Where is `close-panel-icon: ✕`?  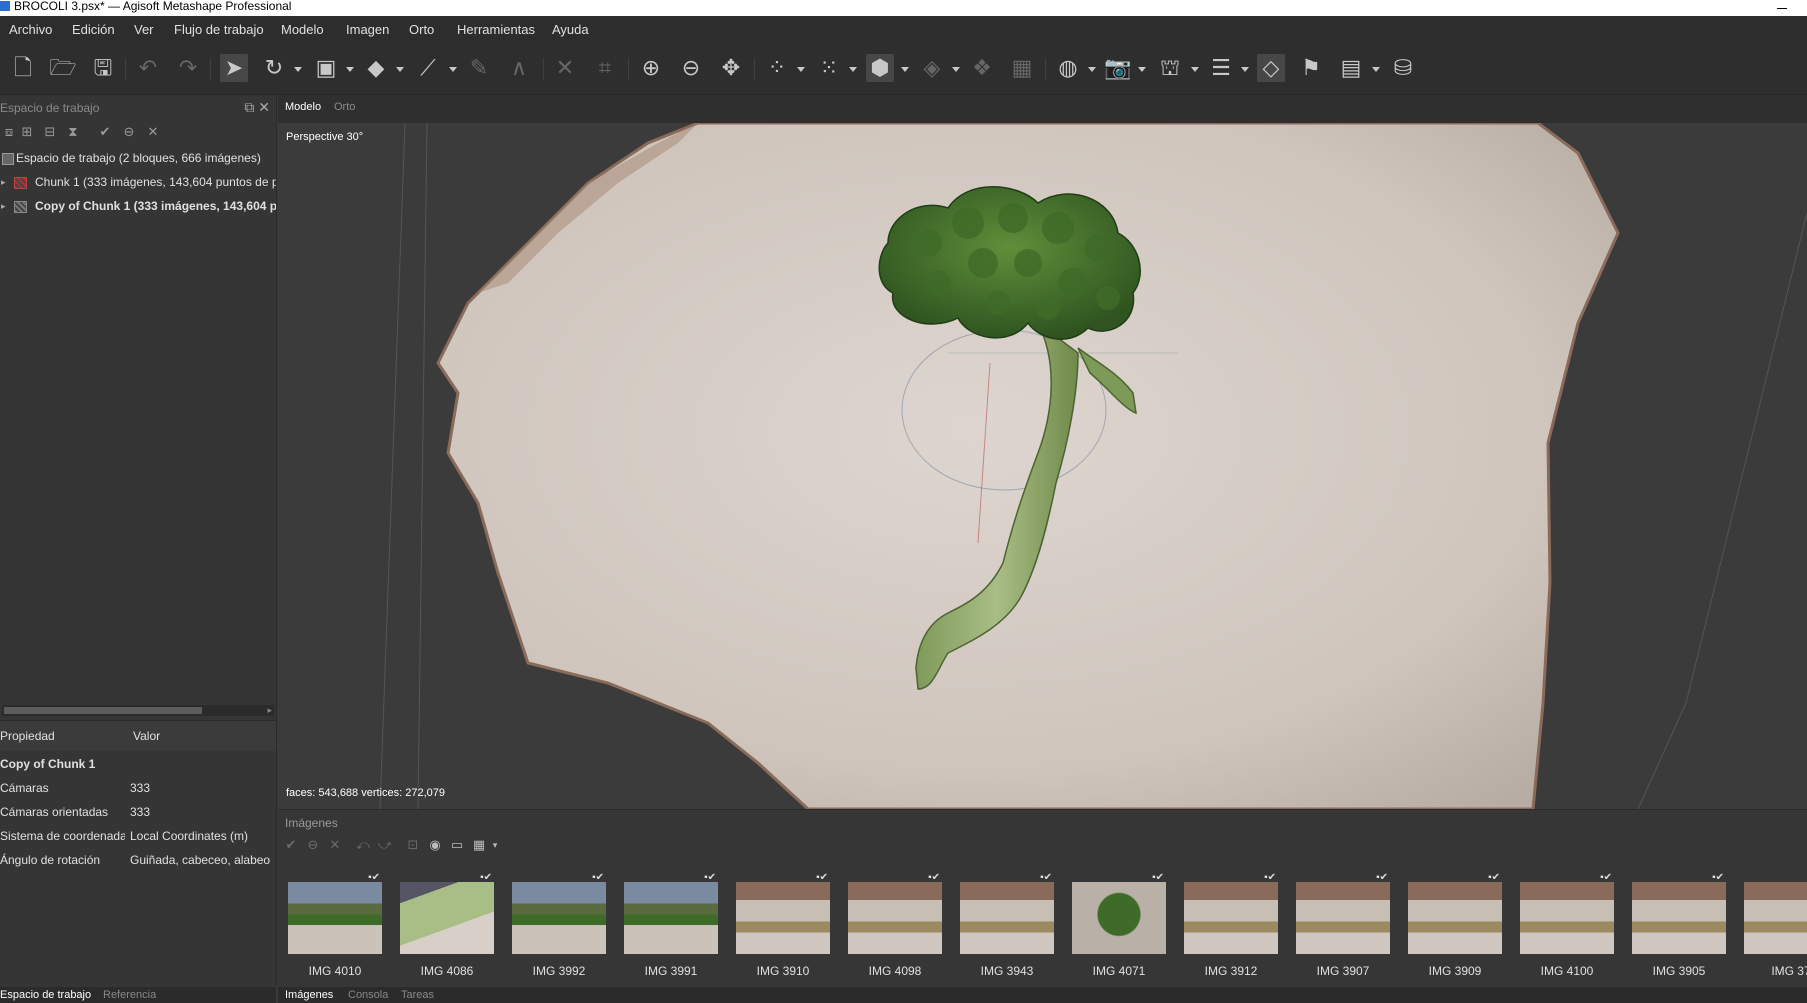 close-panel-icon: ✕ is located at coordinates (264, 107).